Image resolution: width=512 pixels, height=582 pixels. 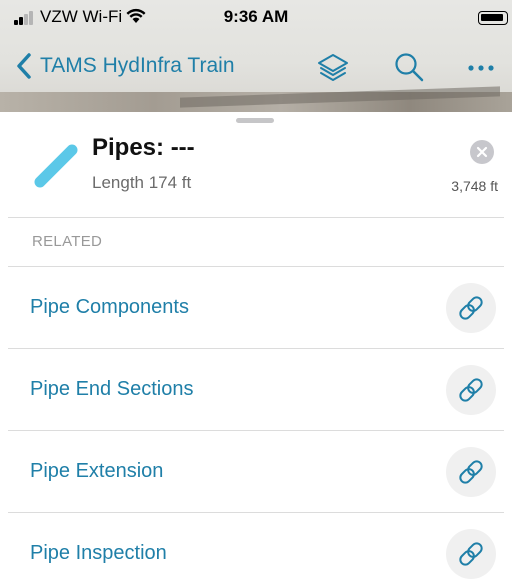 I want to click on back-button: TAMS HydInfra Train, so click(x=124, y=66).